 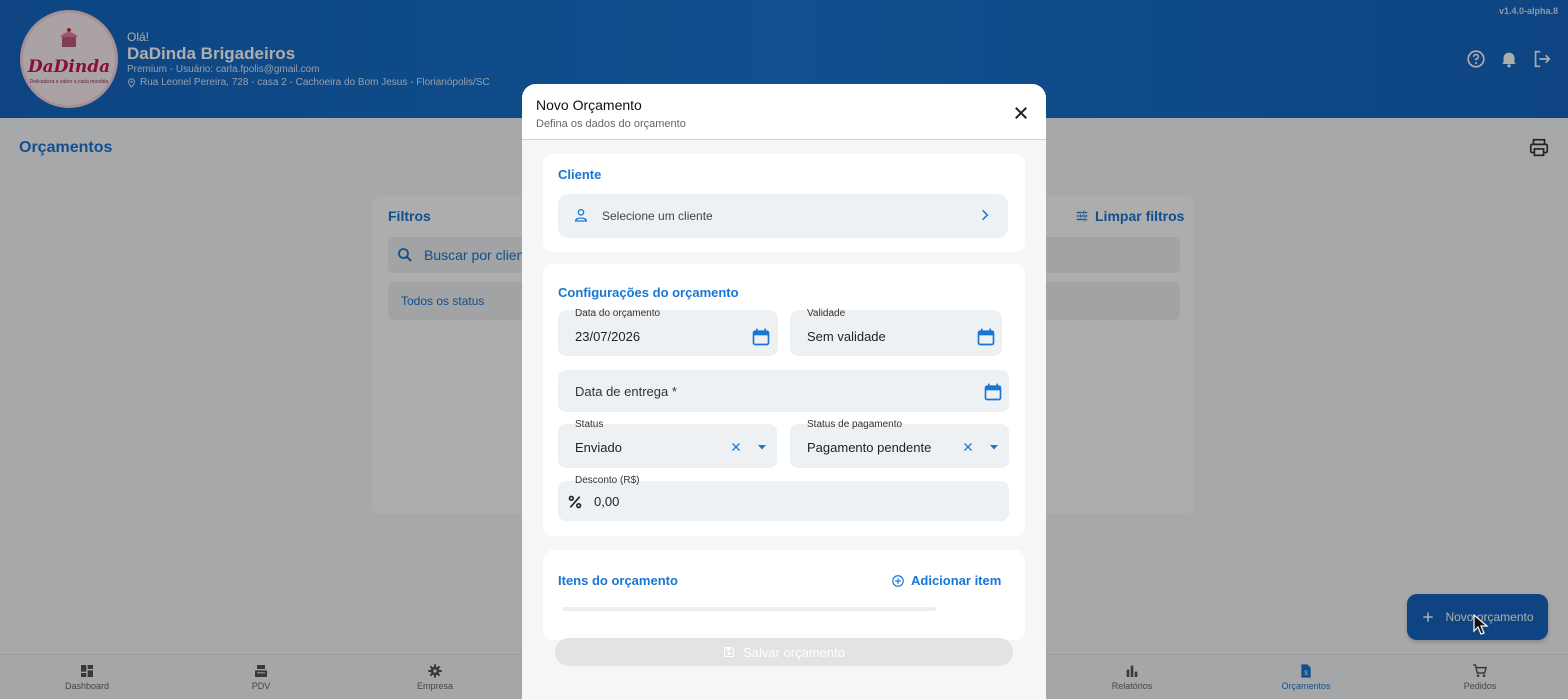 What do you see at coordinates (648, 292) in the screenshot?
I see `config-section-title: Configurações do orçamento` at bounding box center [648, 292].